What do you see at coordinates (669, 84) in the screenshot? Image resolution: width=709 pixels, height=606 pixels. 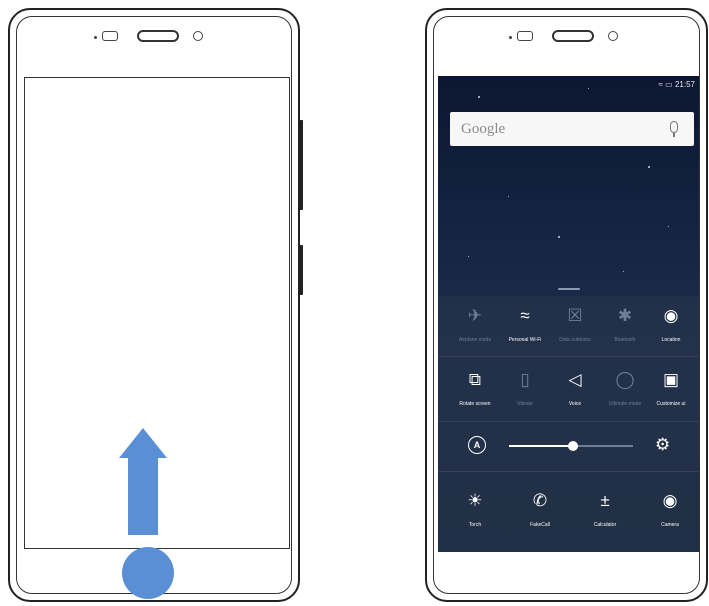 I see `battery-icon: ▭` at bounding box center [669, 84].